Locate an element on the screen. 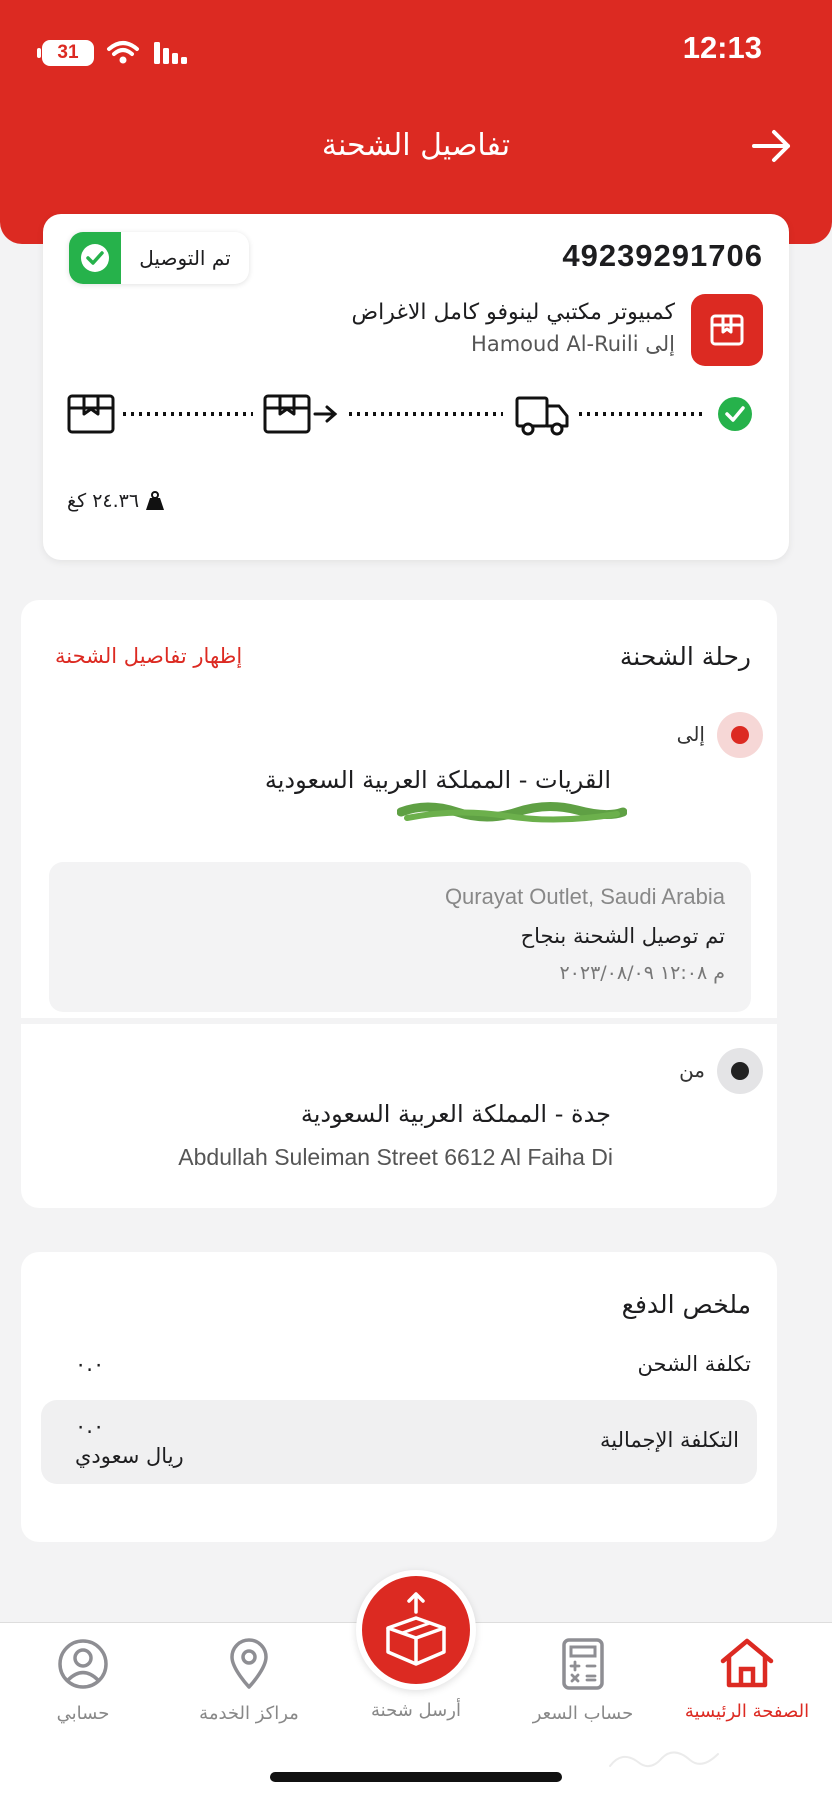 The width and height of the screenshot is (832, 1800). tab-account-label: حسابي is located at coordinates (83, 1713).